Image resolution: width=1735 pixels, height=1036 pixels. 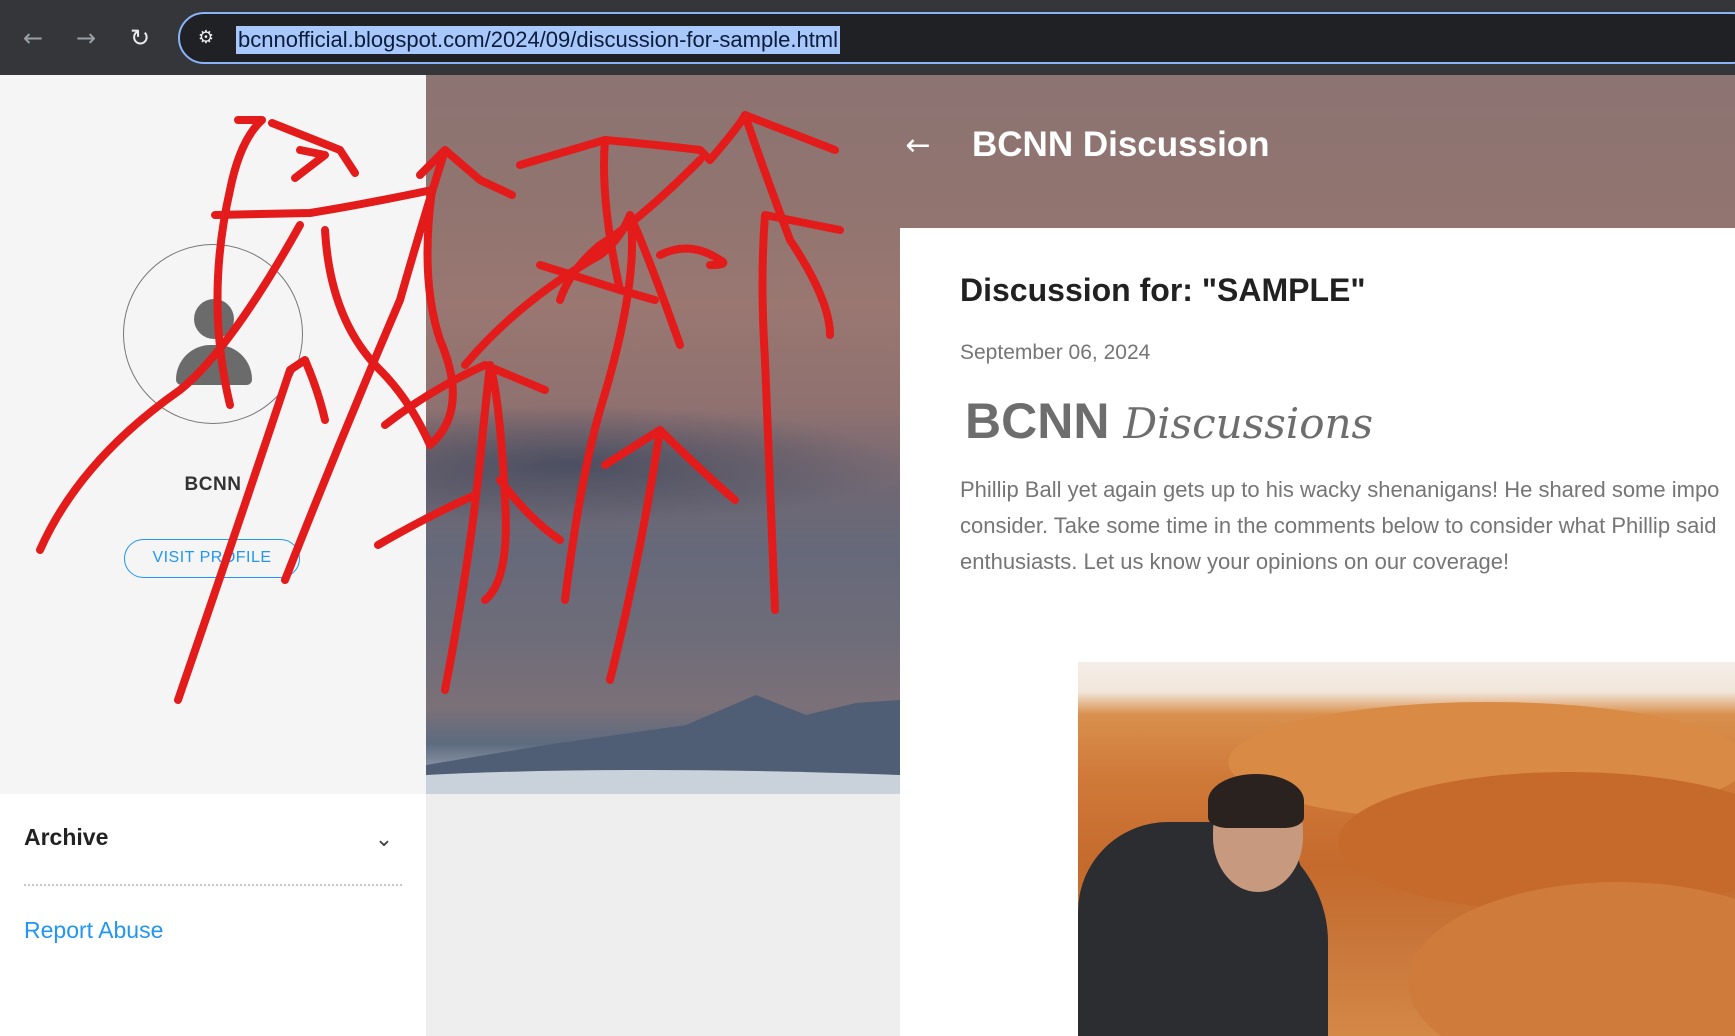 I want to click on person-hair, so click(x=1256, y=801).